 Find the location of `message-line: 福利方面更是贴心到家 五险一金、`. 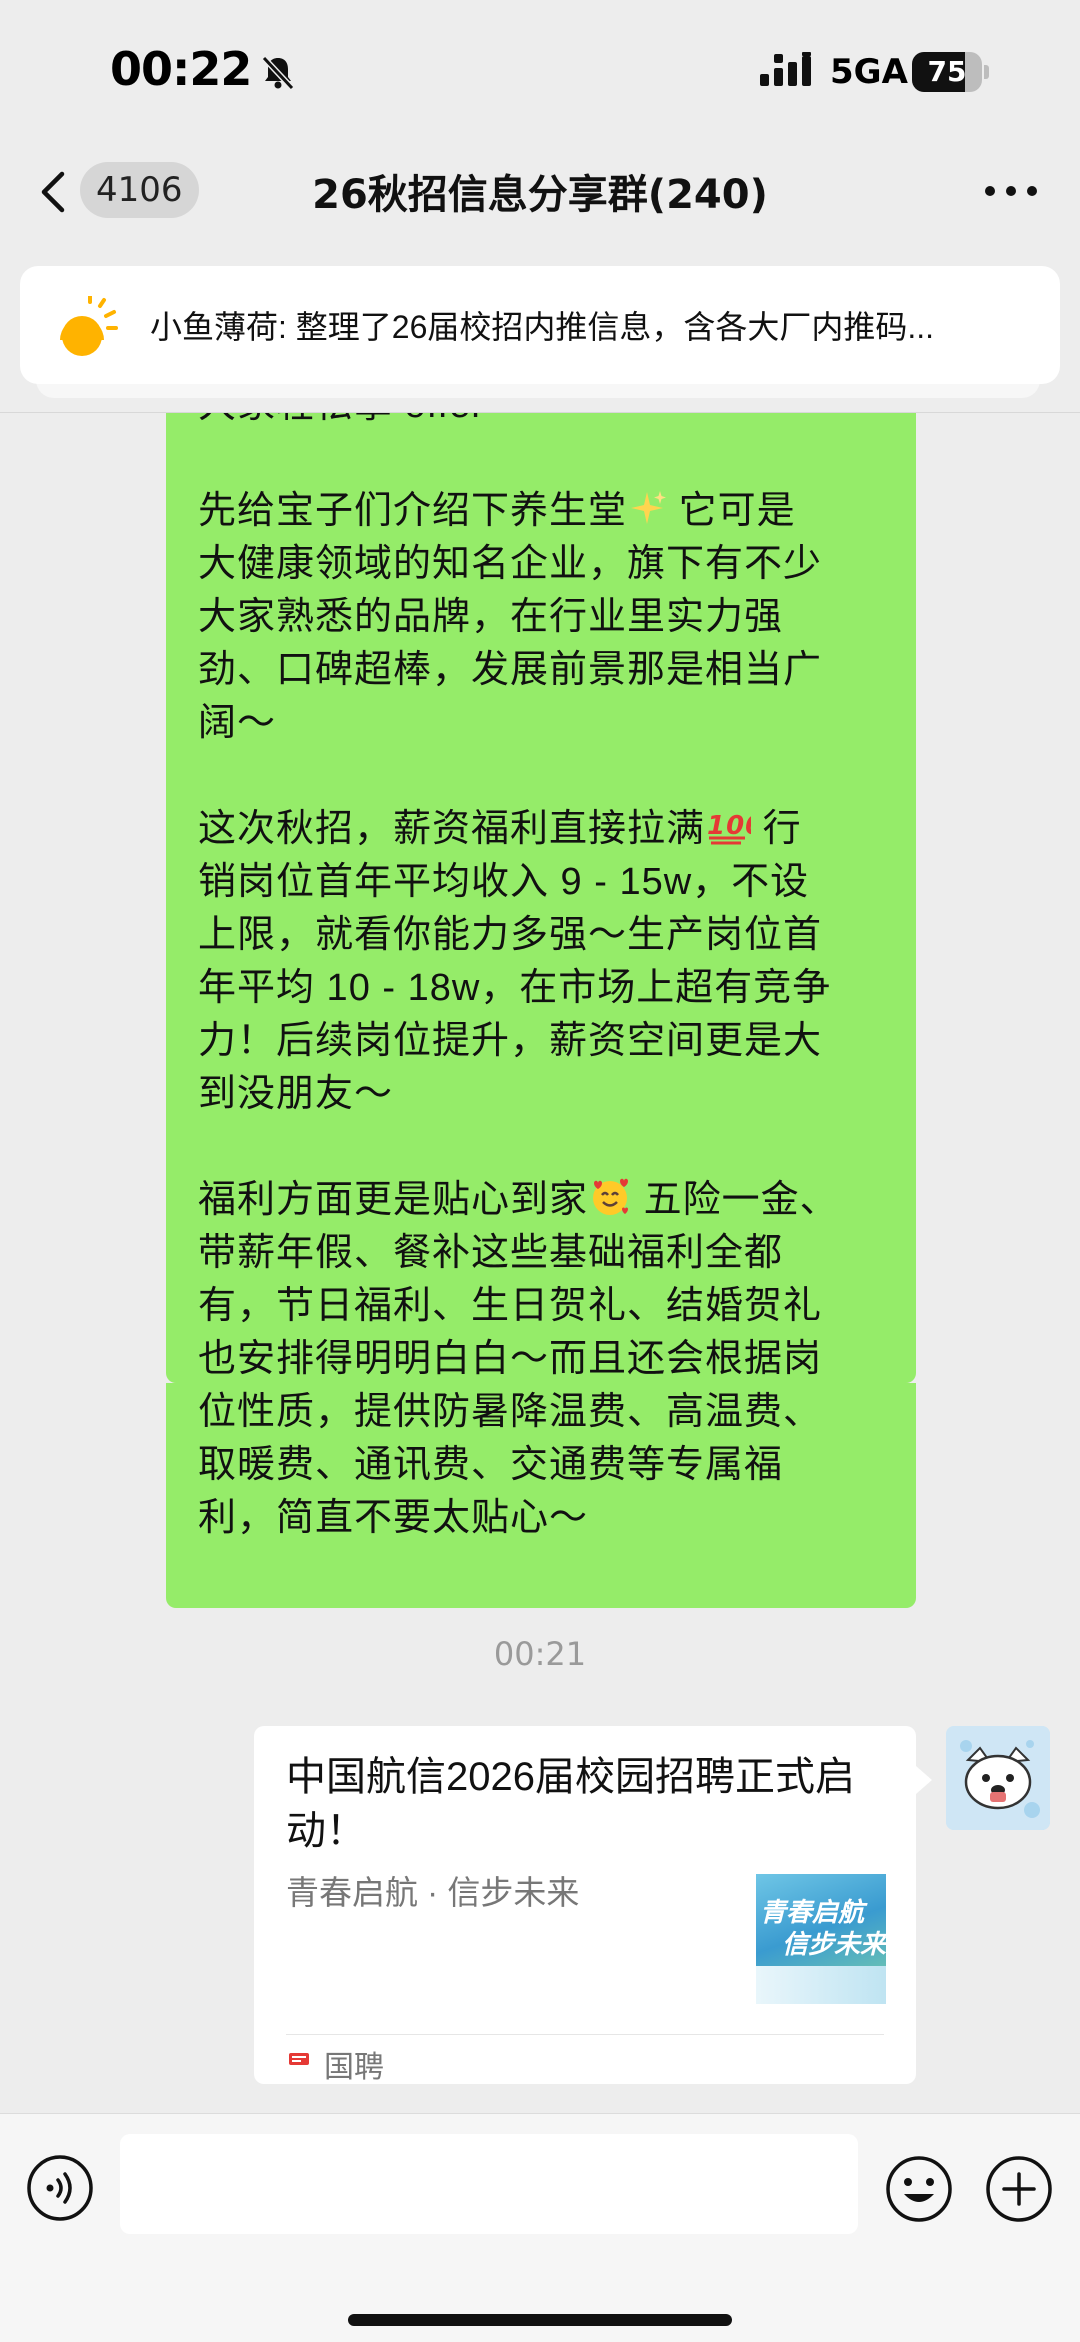

message-line: 福利方面更是贴心到家 五险一金、 is located at coordinates (518, 1198).